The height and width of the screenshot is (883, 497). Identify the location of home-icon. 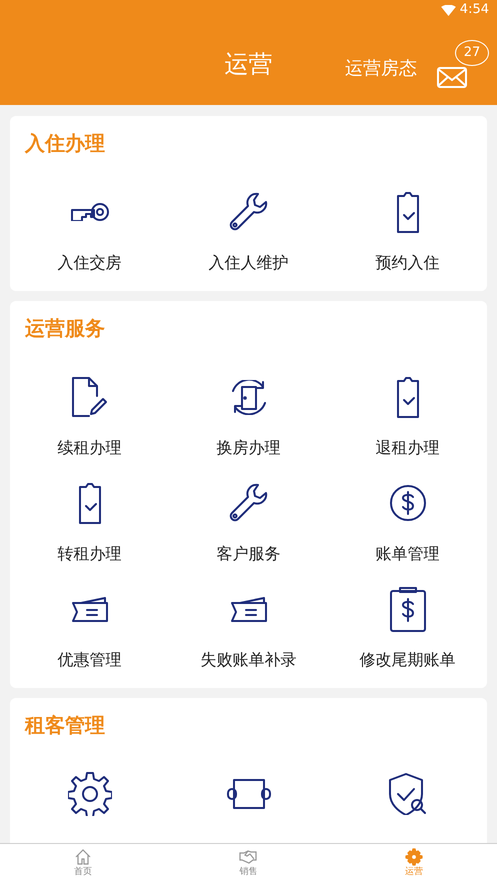
(83, 857).